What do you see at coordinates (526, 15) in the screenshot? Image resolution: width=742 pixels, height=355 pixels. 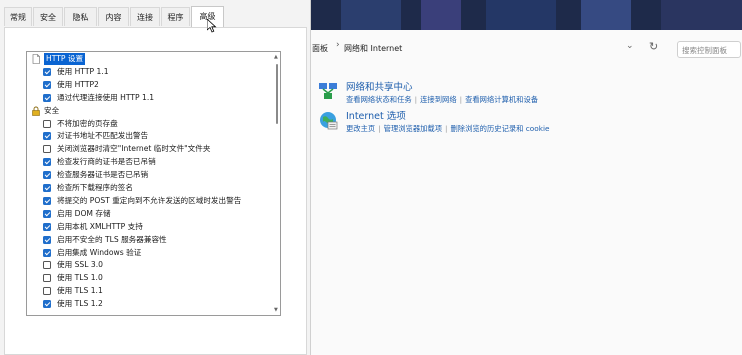 I see `background-window-banner` at bounding box center [526, 15].